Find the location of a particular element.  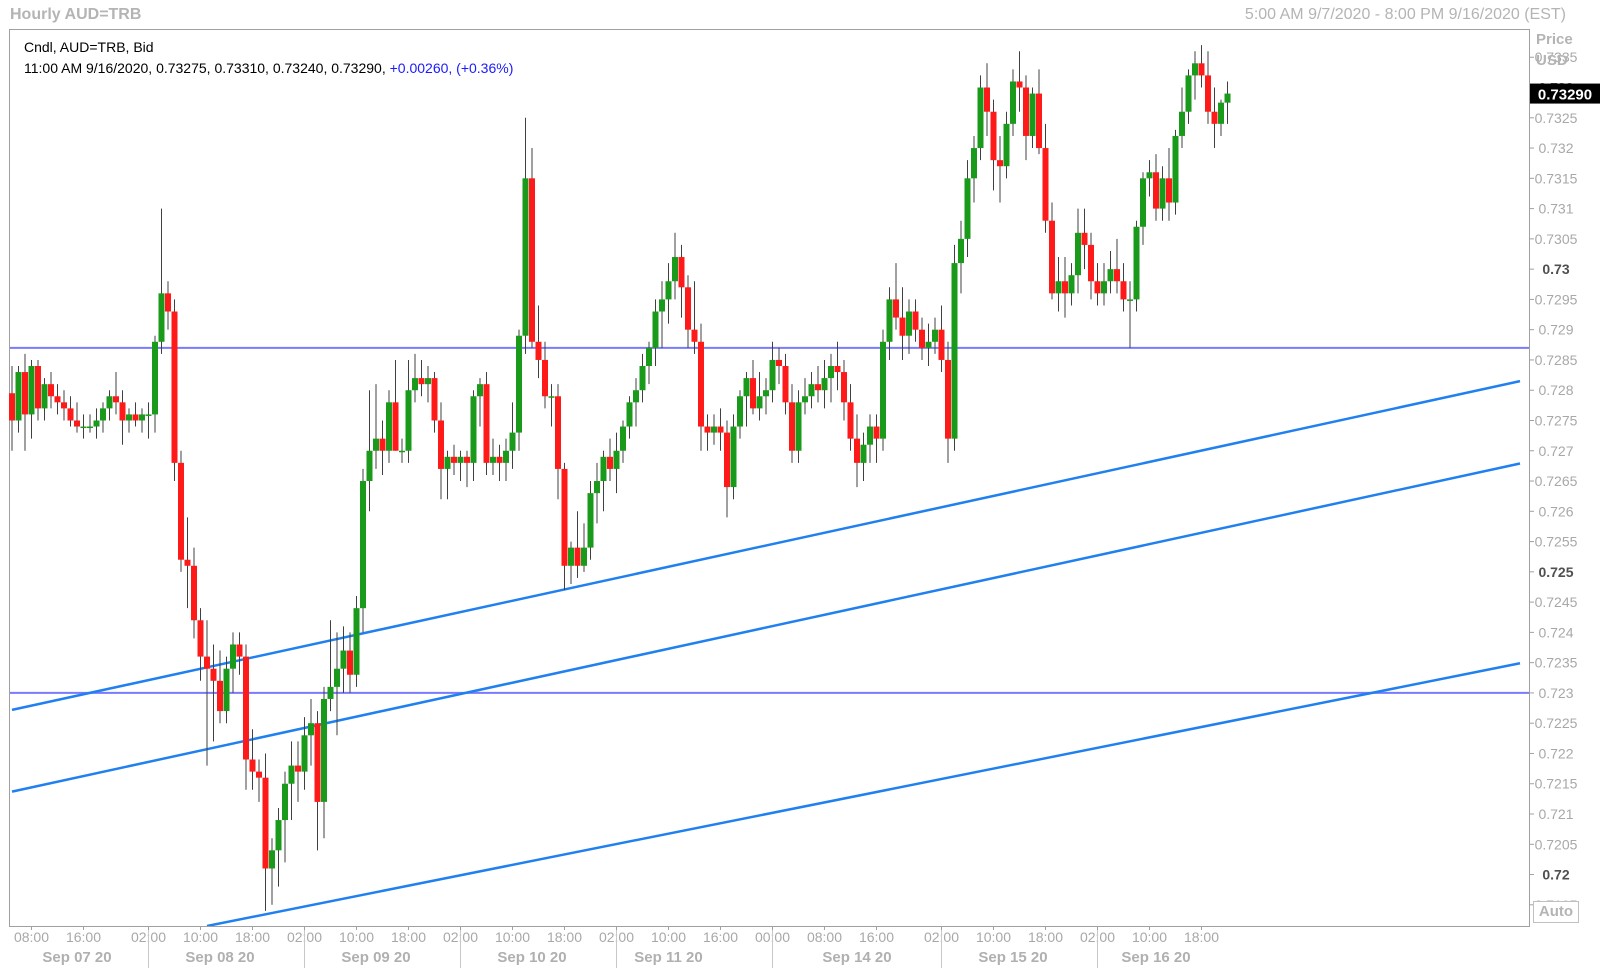

price-tick-label: 0.729 is located at coordinates (1555, 330).